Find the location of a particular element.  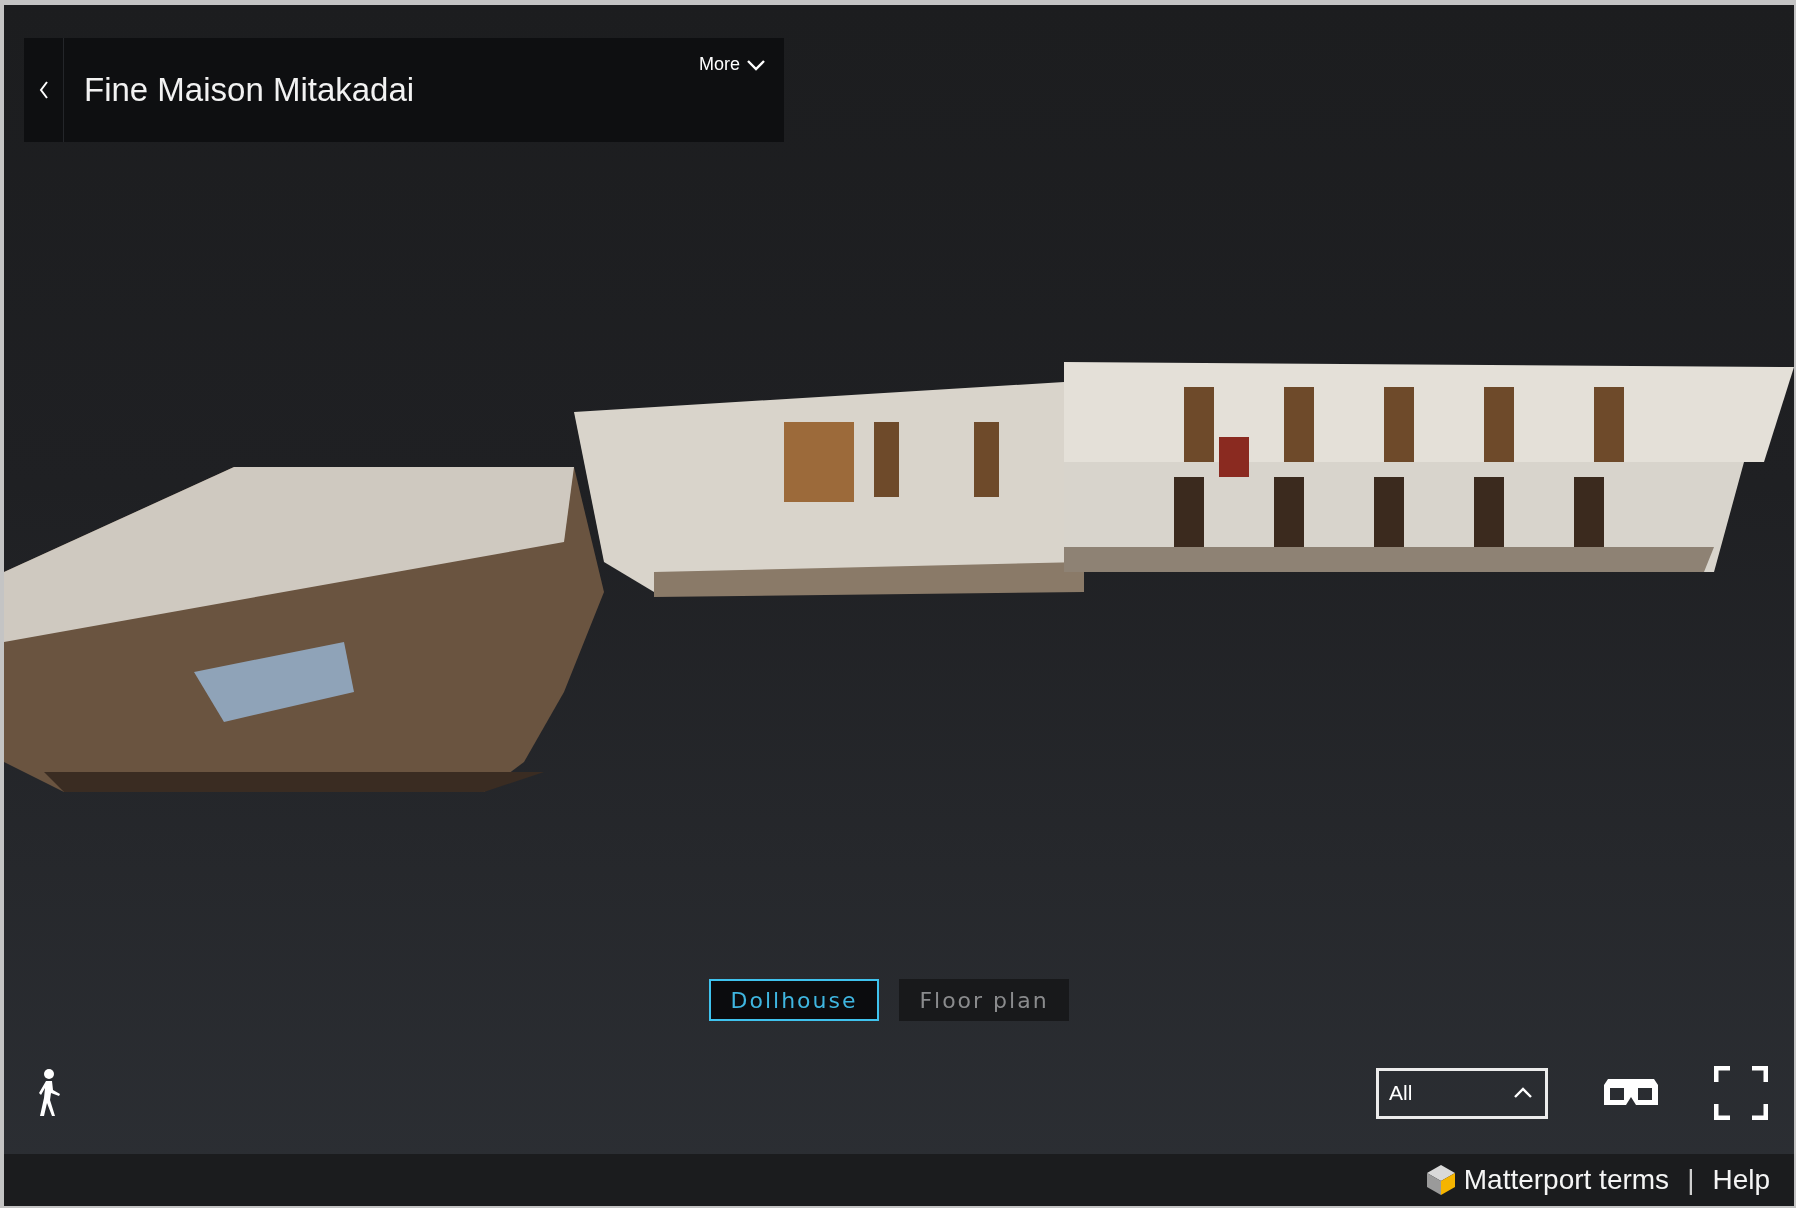

chevron-up-icon is located at coordinates (1523, 1093).